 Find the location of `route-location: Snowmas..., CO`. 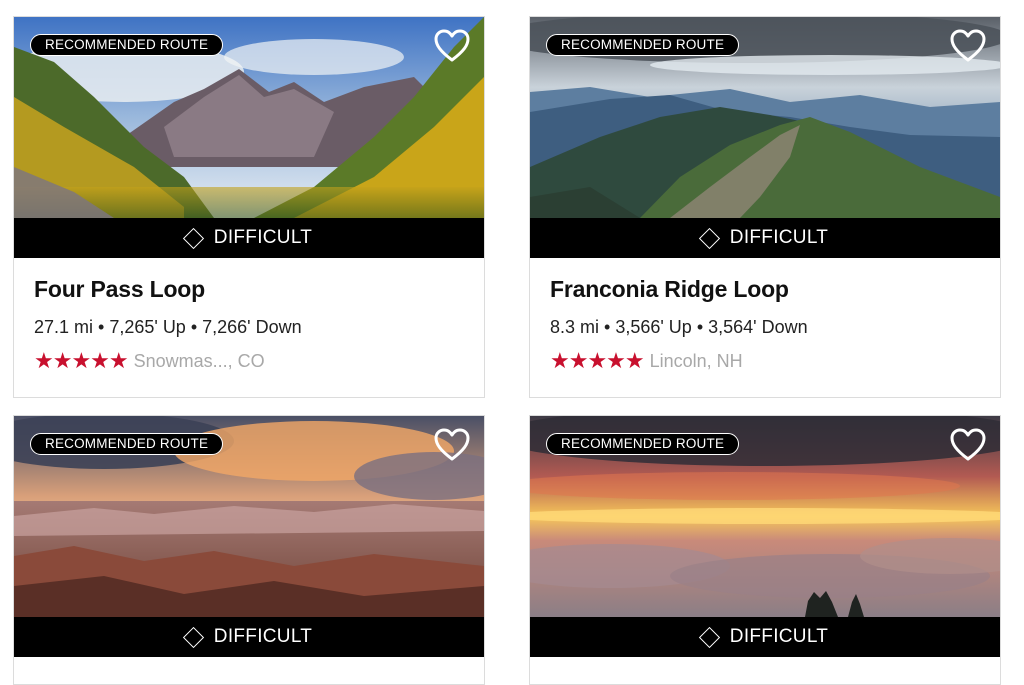

route-location: Snowmas..., CO is located at coordinates (199, 360).